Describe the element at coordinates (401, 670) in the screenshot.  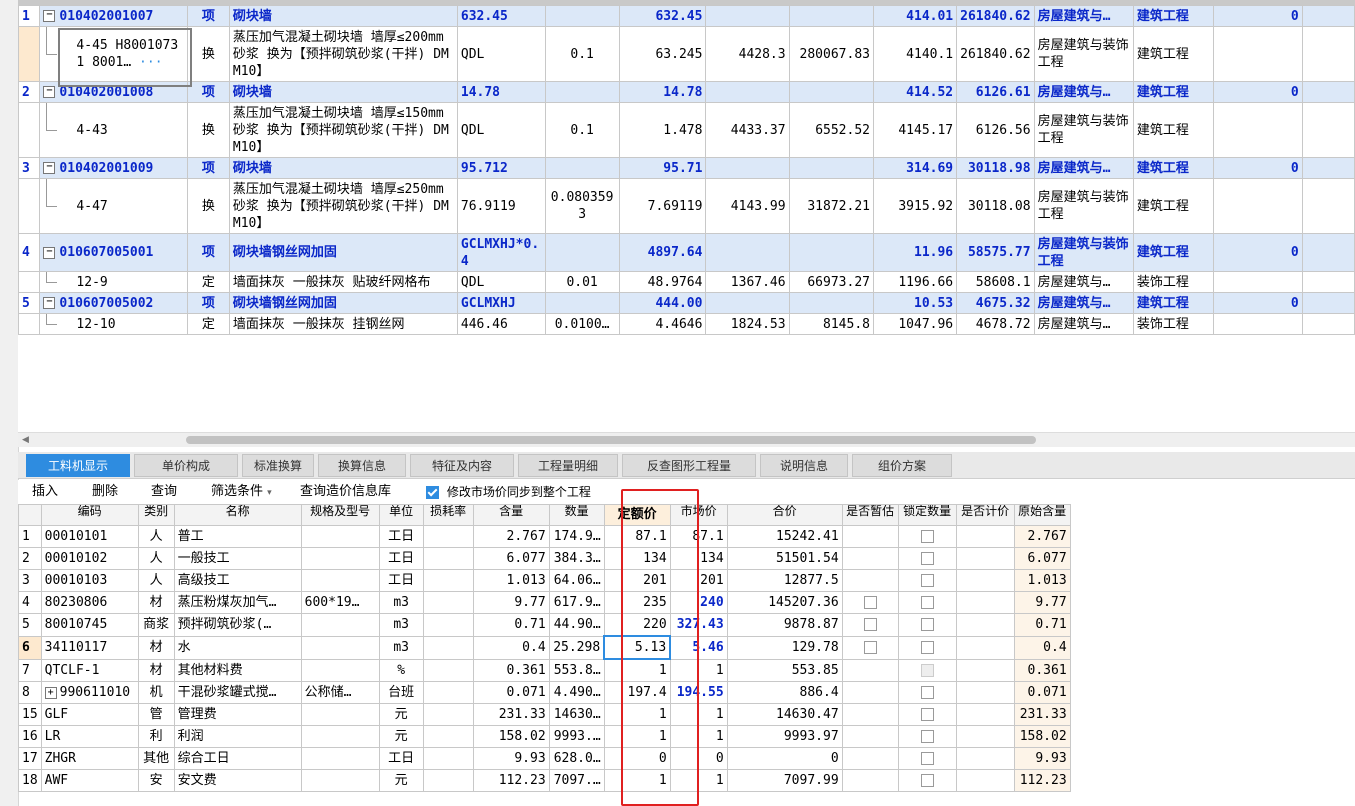
I see `cell-unit: %` at that location.